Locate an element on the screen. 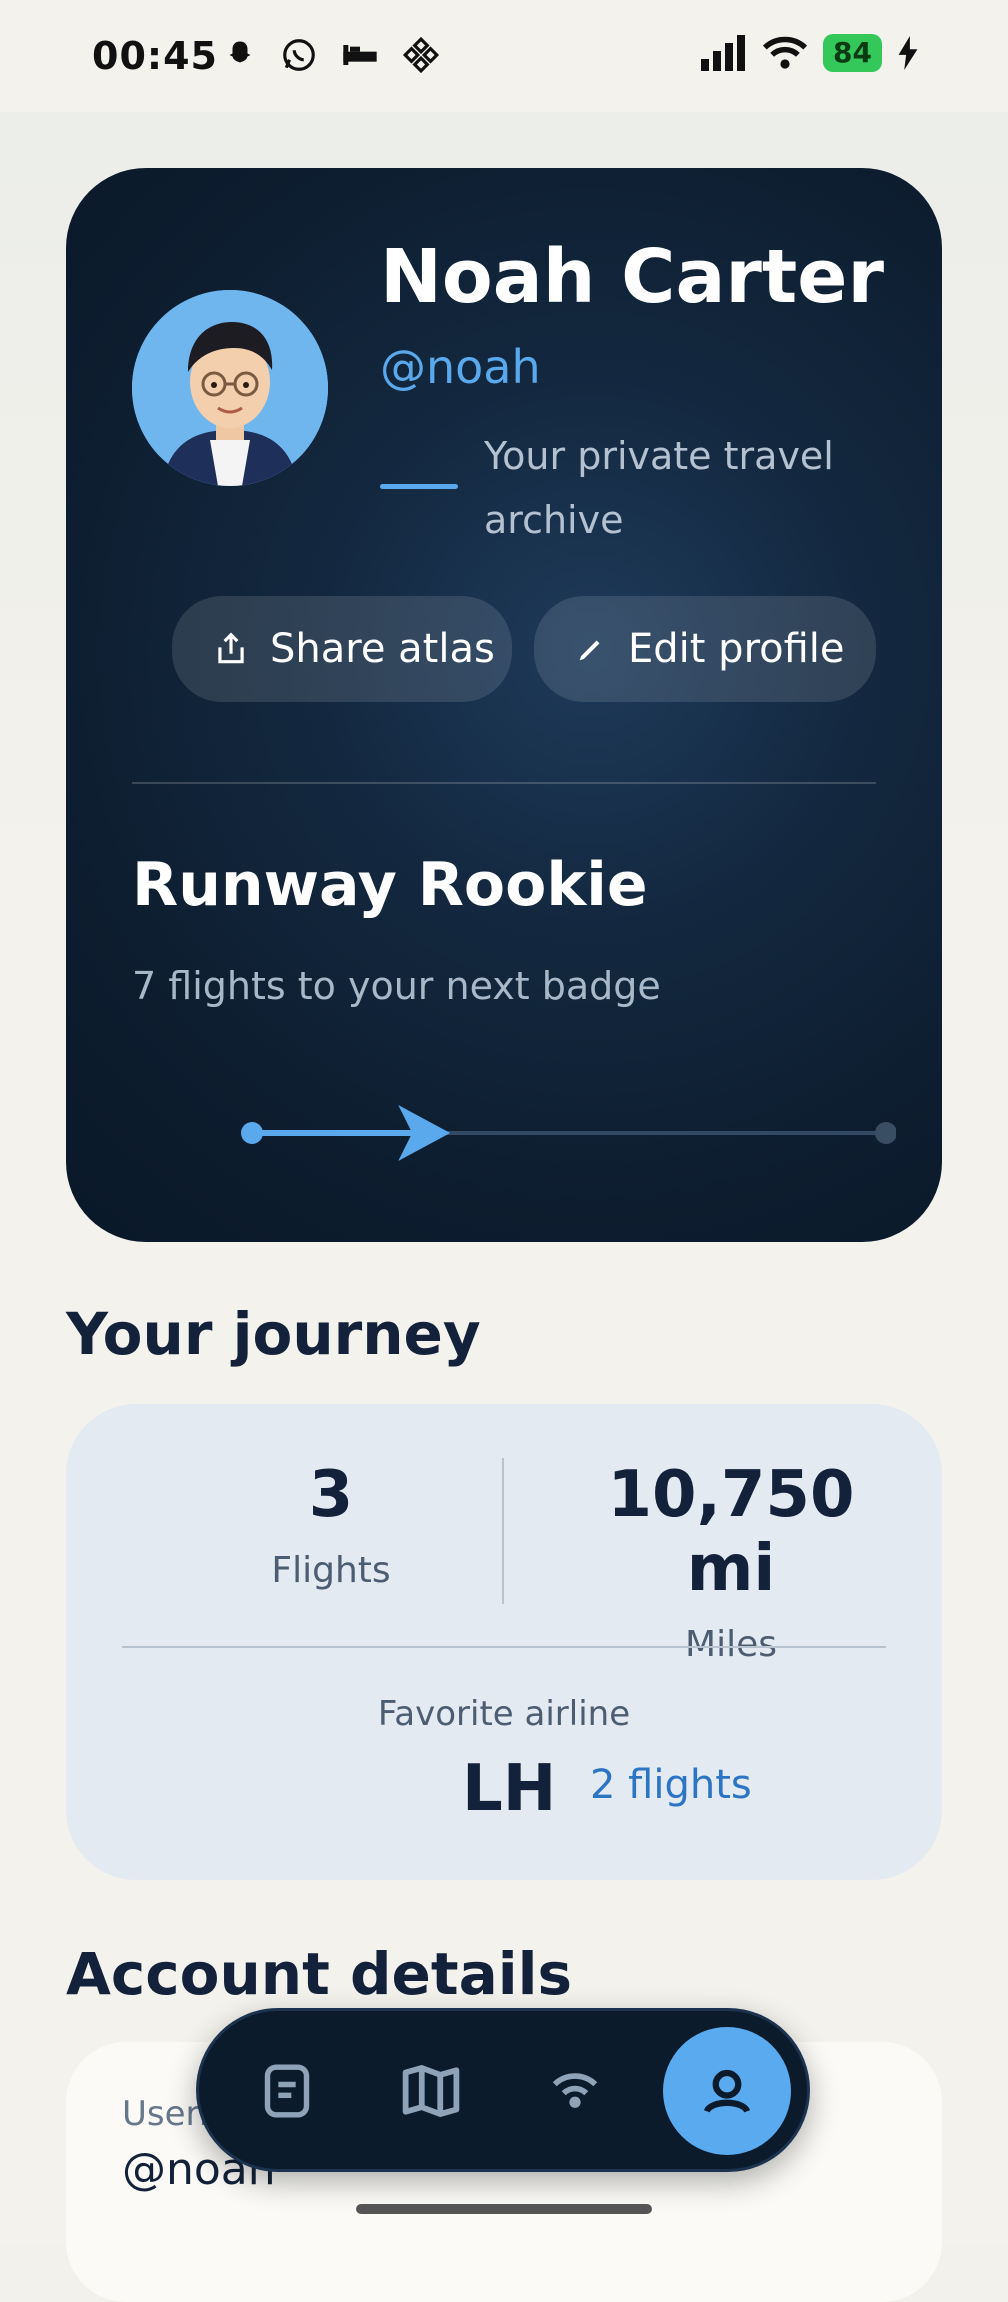 The width and height of the screenshot is (1008, 2302). miles-stat: 10,750 mi Miles is located at coordinates (731, 1561).